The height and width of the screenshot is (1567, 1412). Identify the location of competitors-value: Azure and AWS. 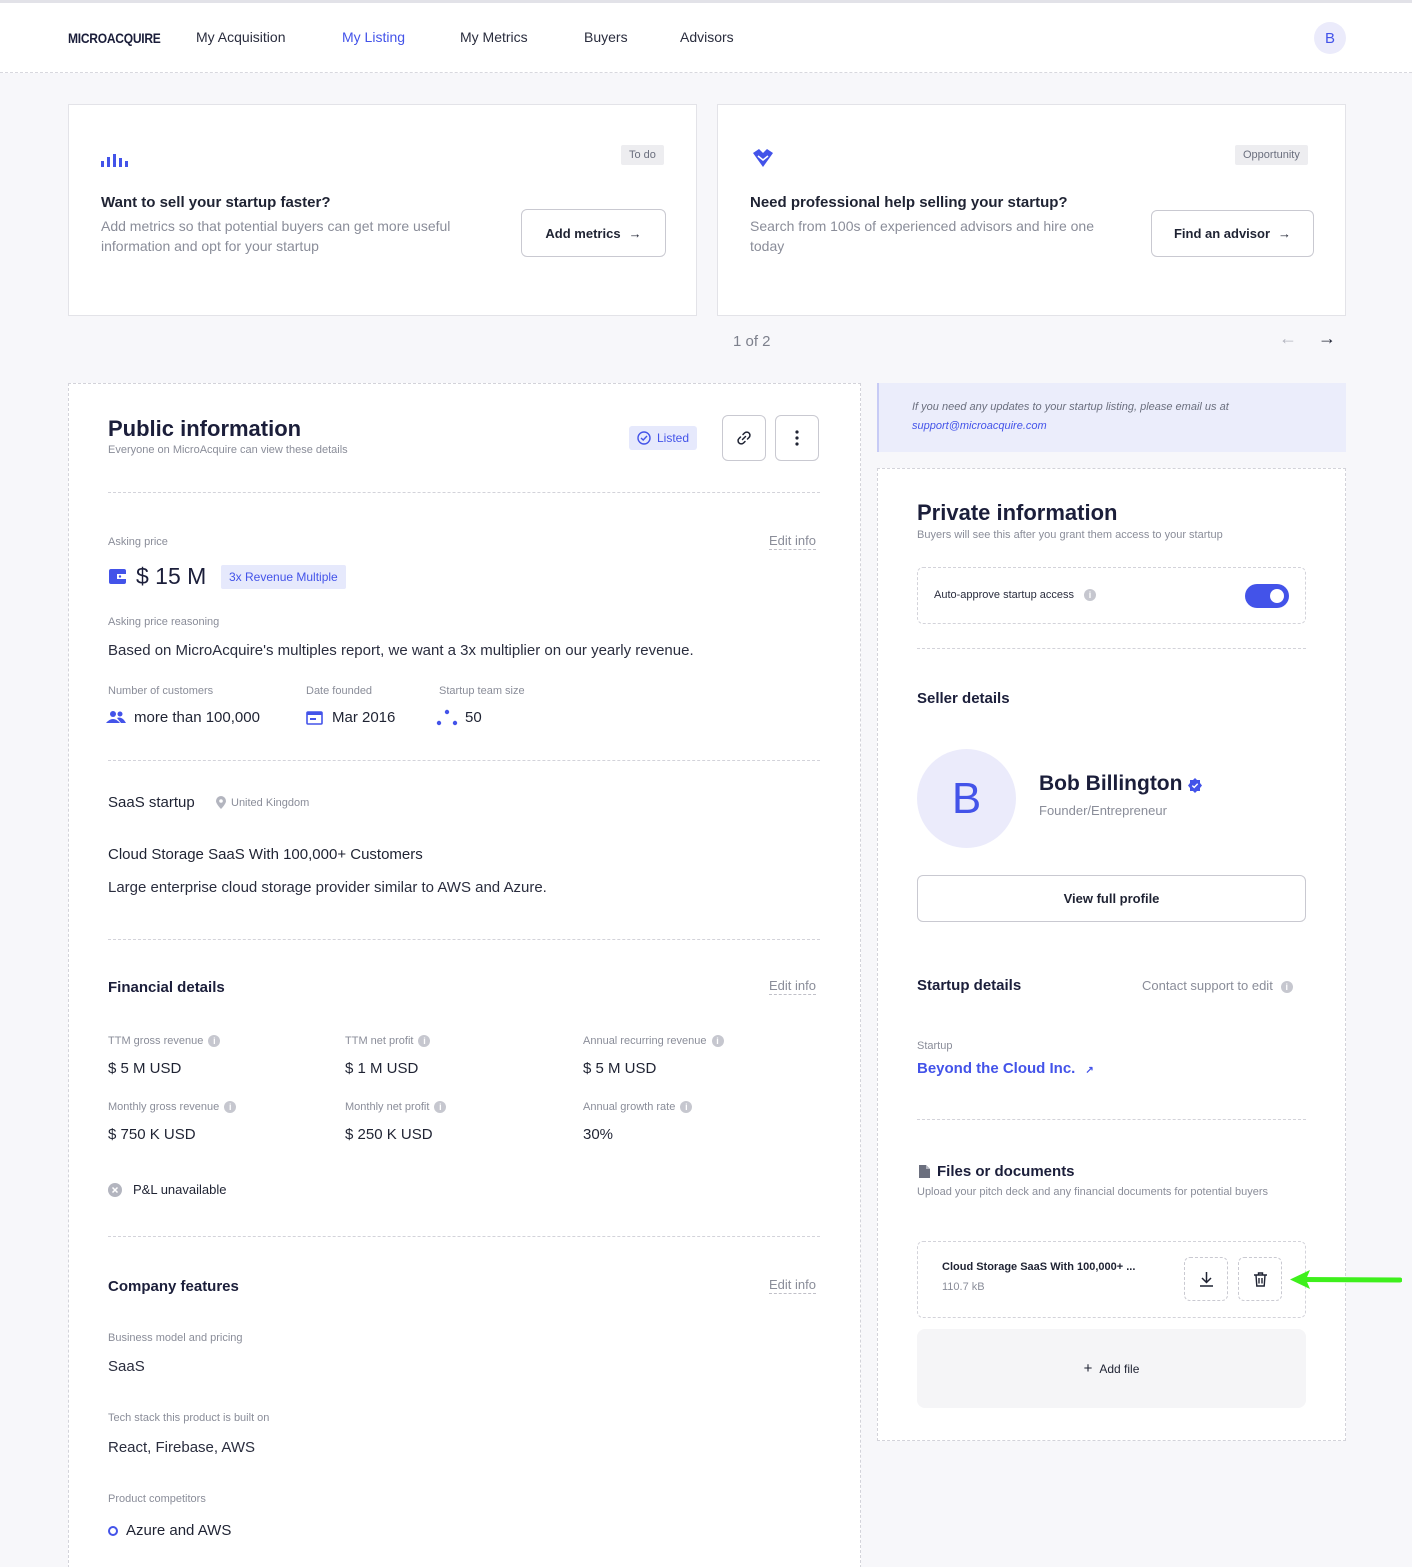
(179, 1530).